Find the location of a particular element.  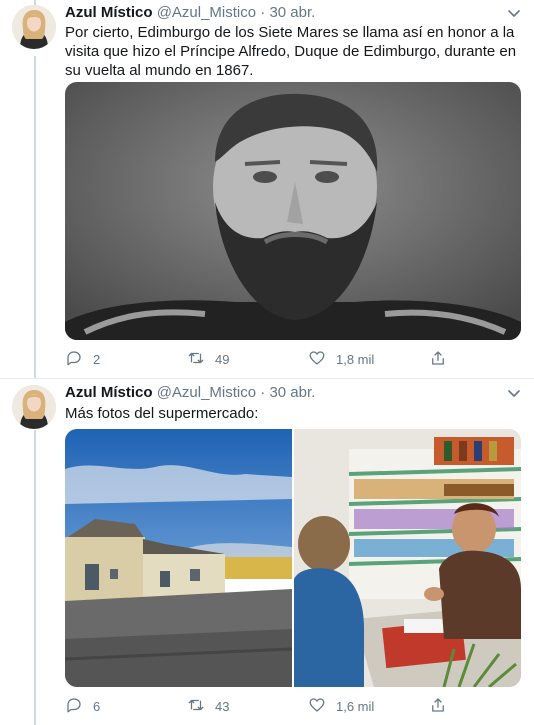

retweet-count: 43 is located at coordinates (222, 706).